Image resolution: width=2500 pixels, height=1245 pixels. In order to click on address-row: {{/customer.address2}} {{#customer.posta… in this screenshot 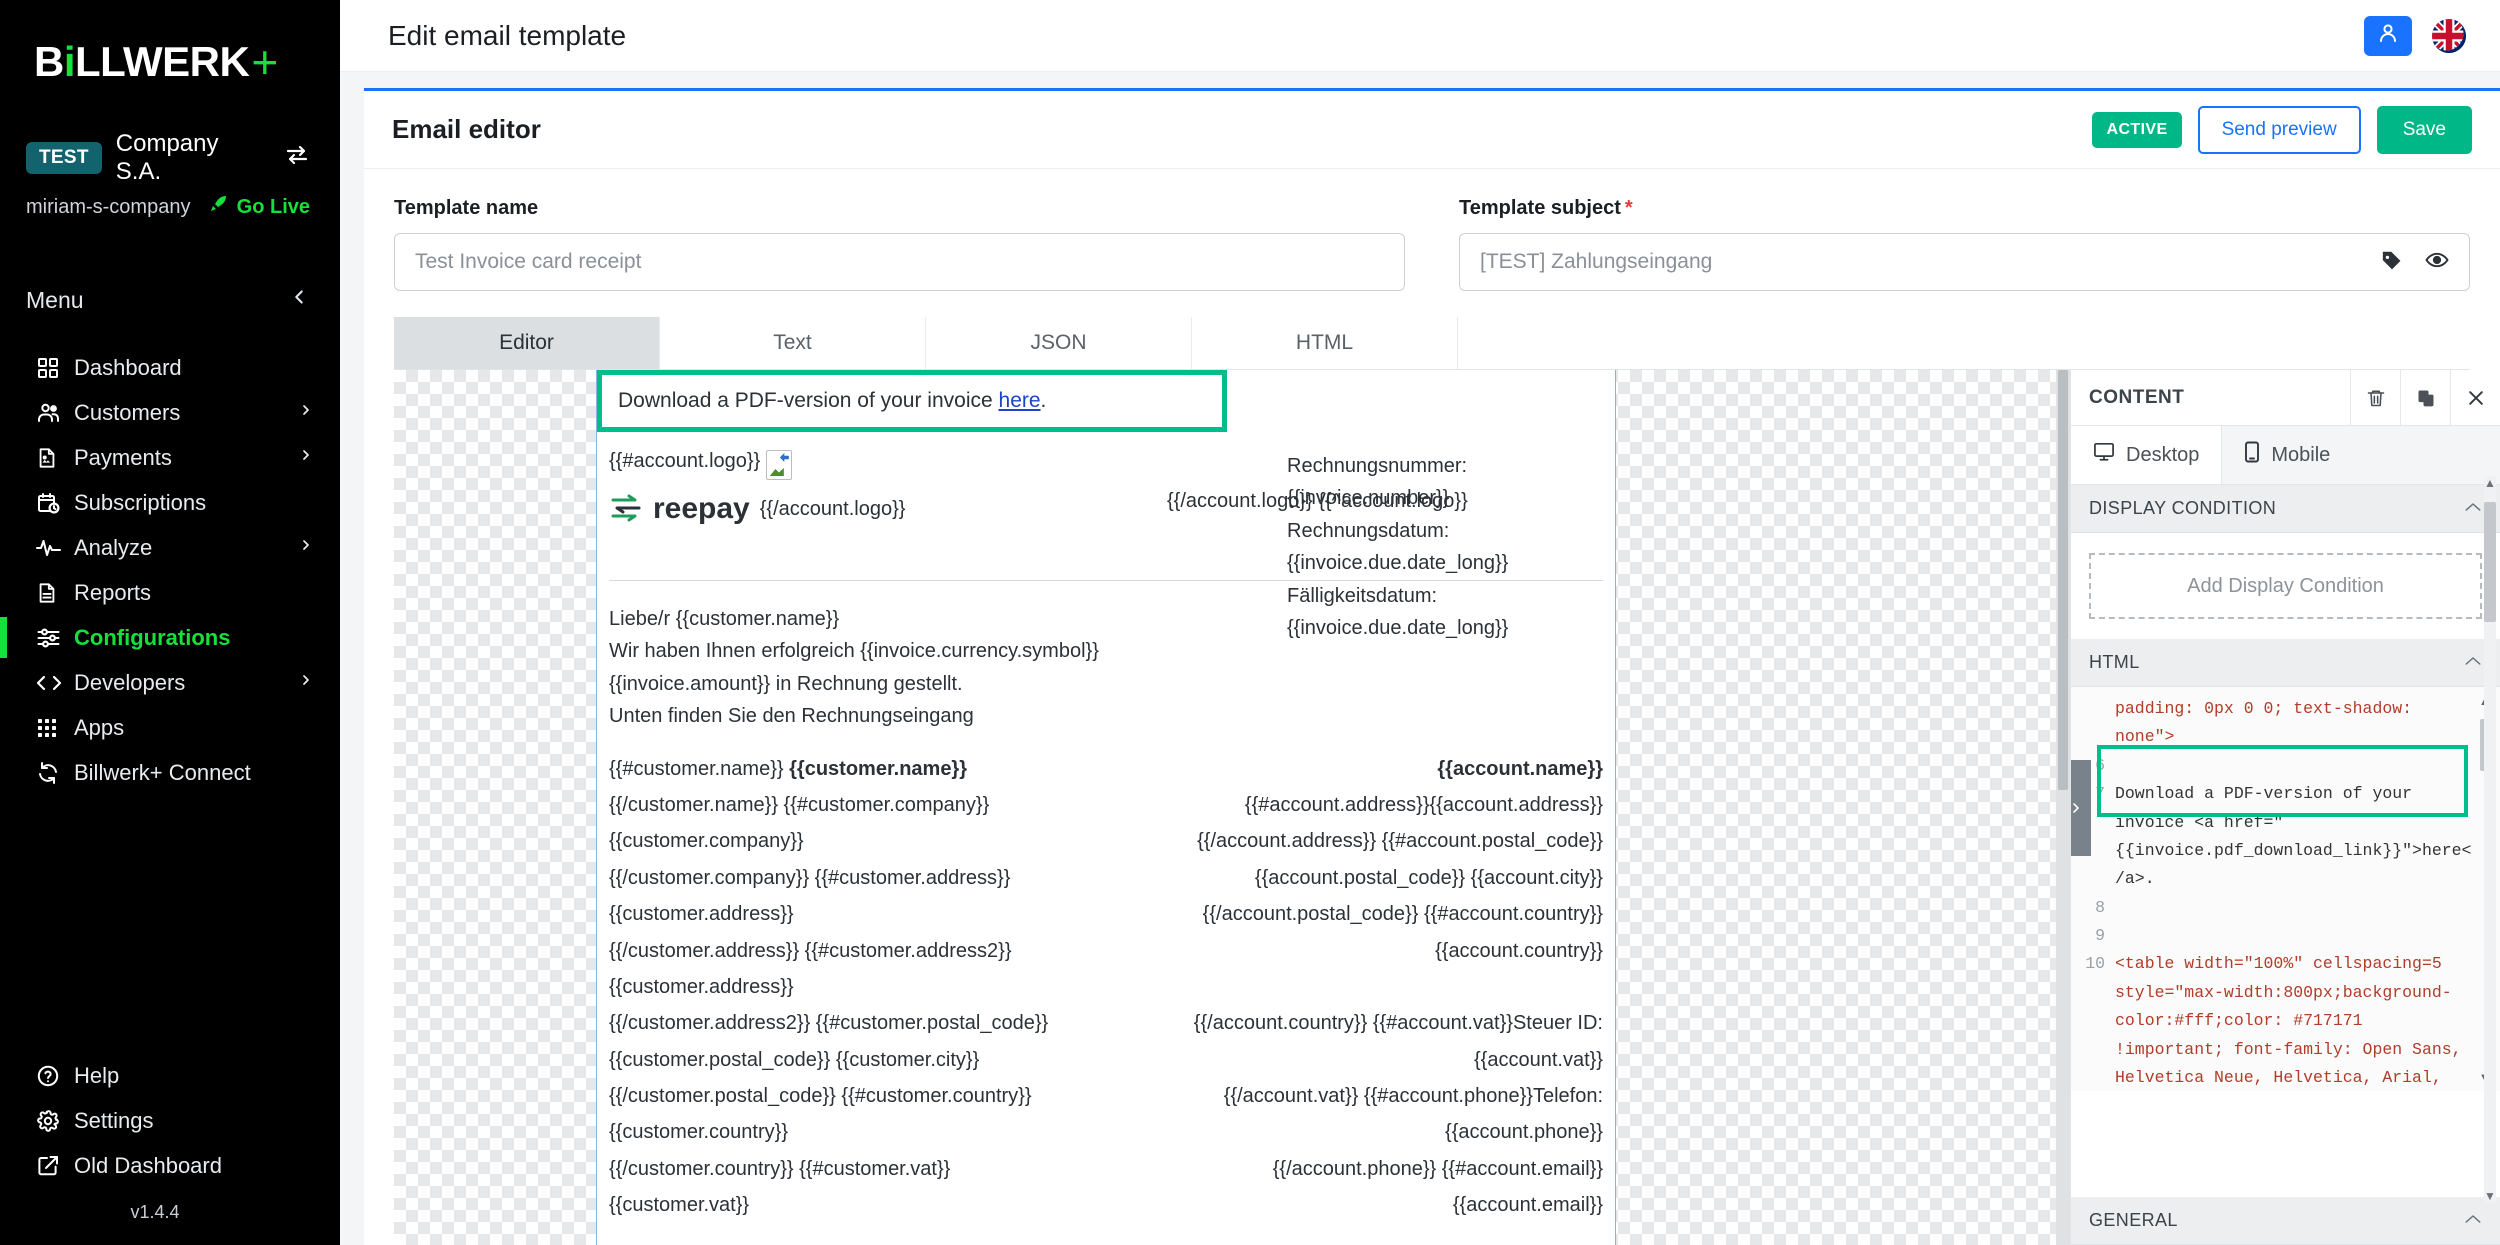, I will do `click(1106, 1023)`.